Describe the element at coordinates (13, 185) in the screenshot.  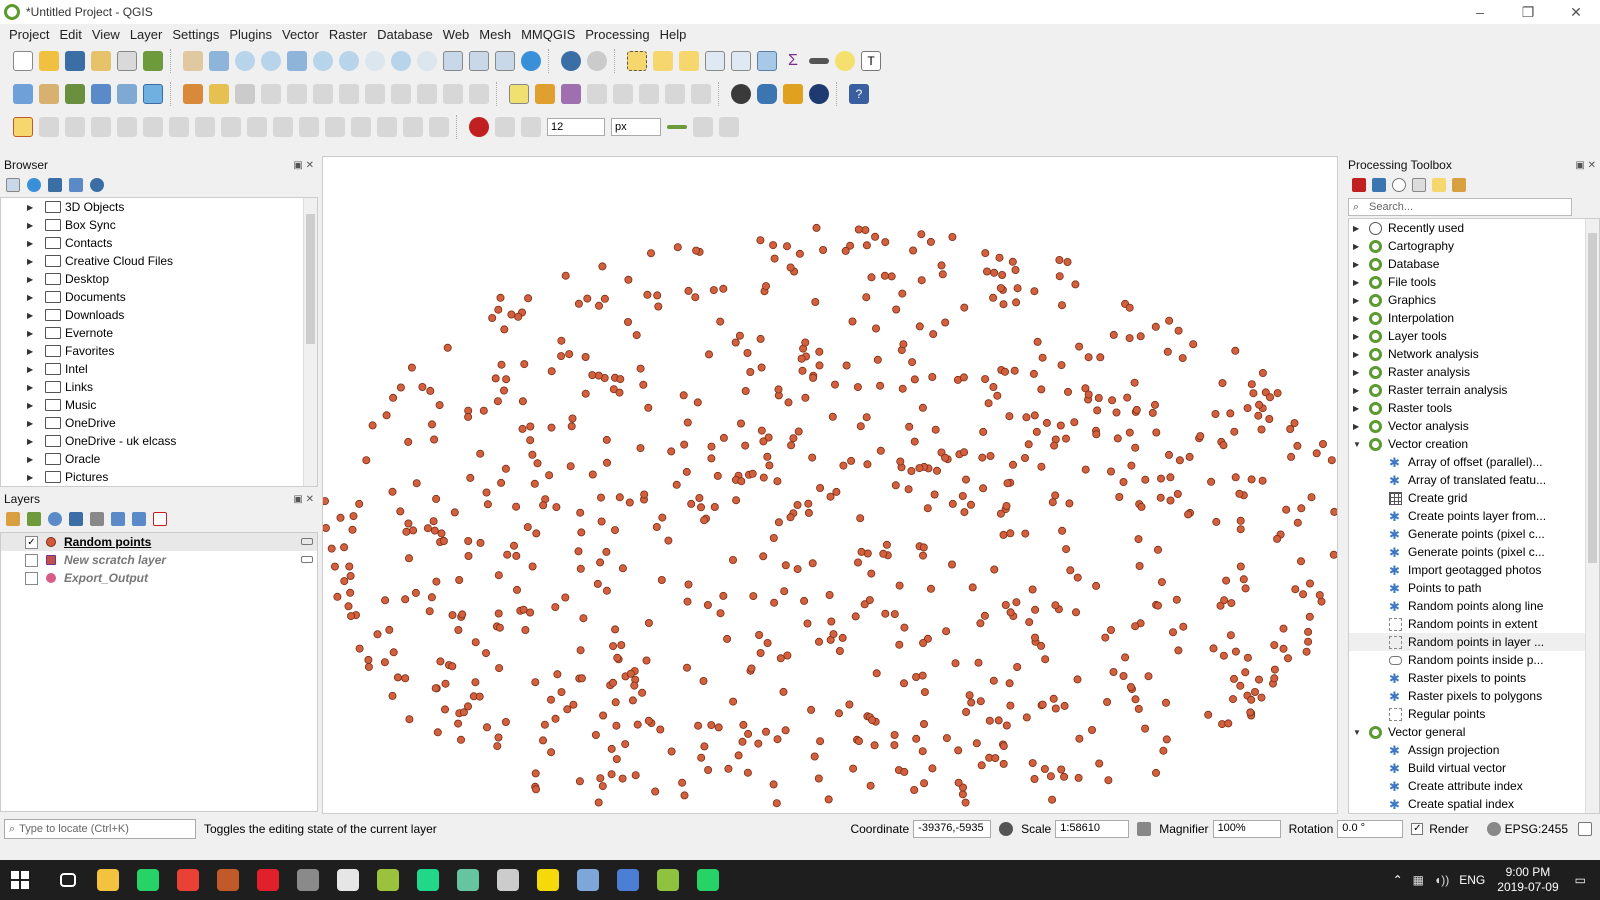
I see `add-selected-layers-icon` at that location.